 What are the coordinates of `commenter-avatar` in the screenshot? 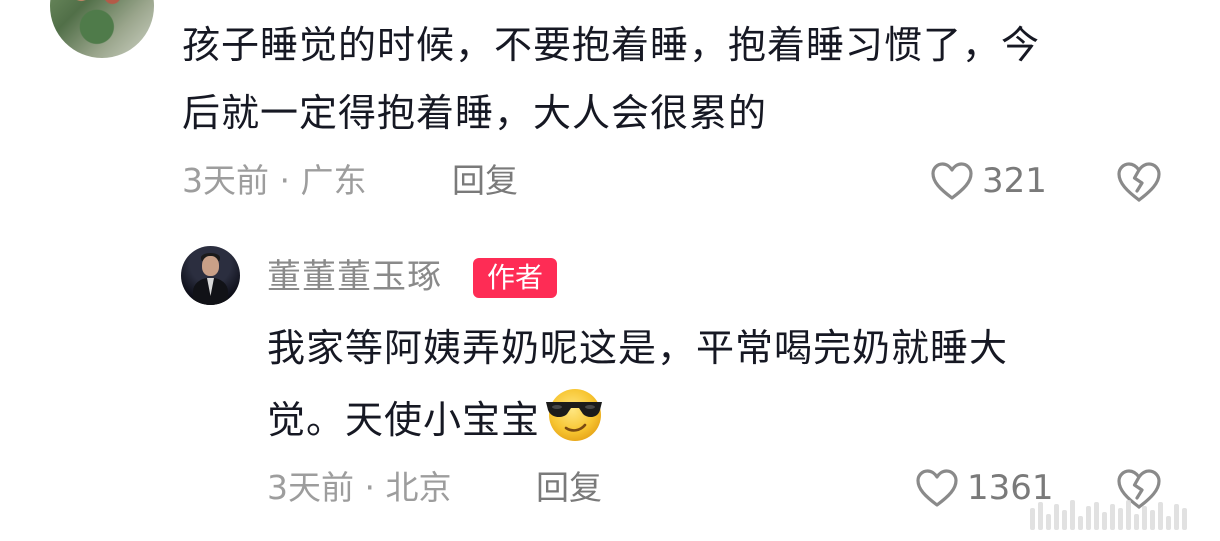 It's located at (102, 29).